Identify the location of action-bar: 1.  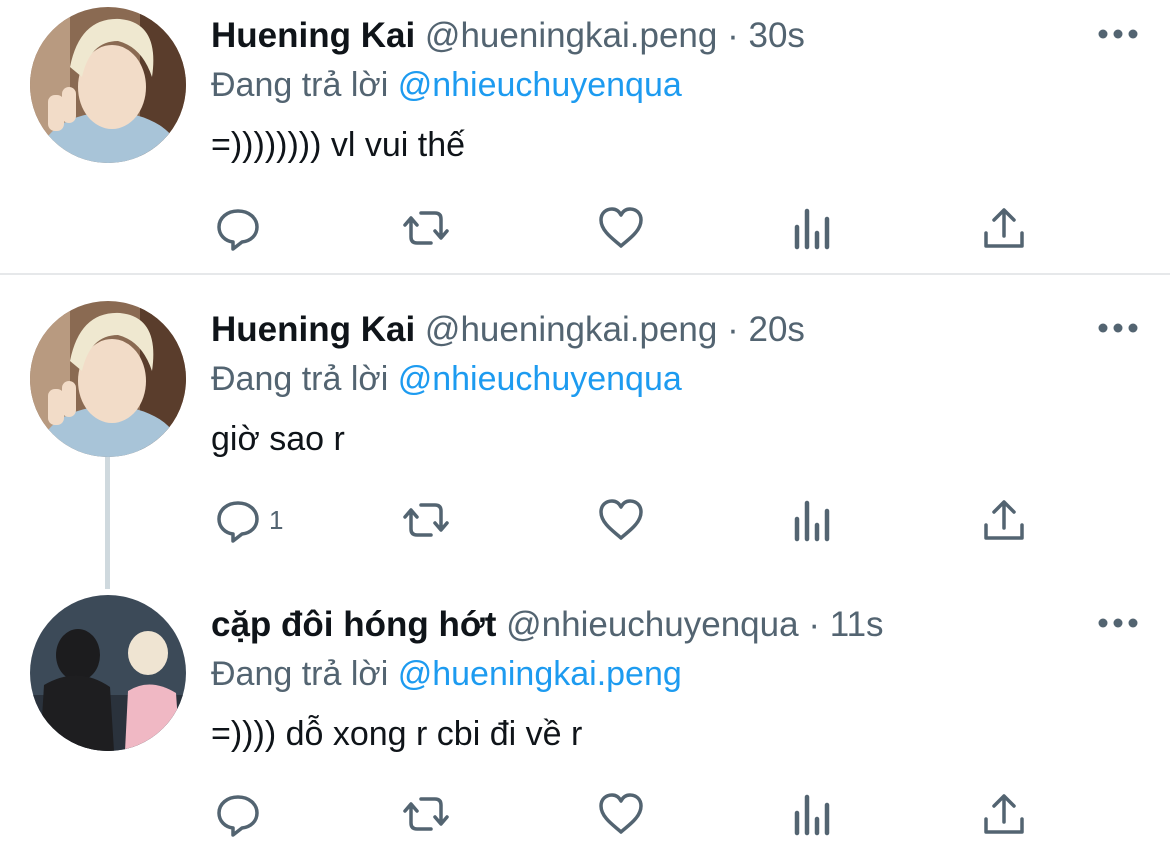
(621, 520).